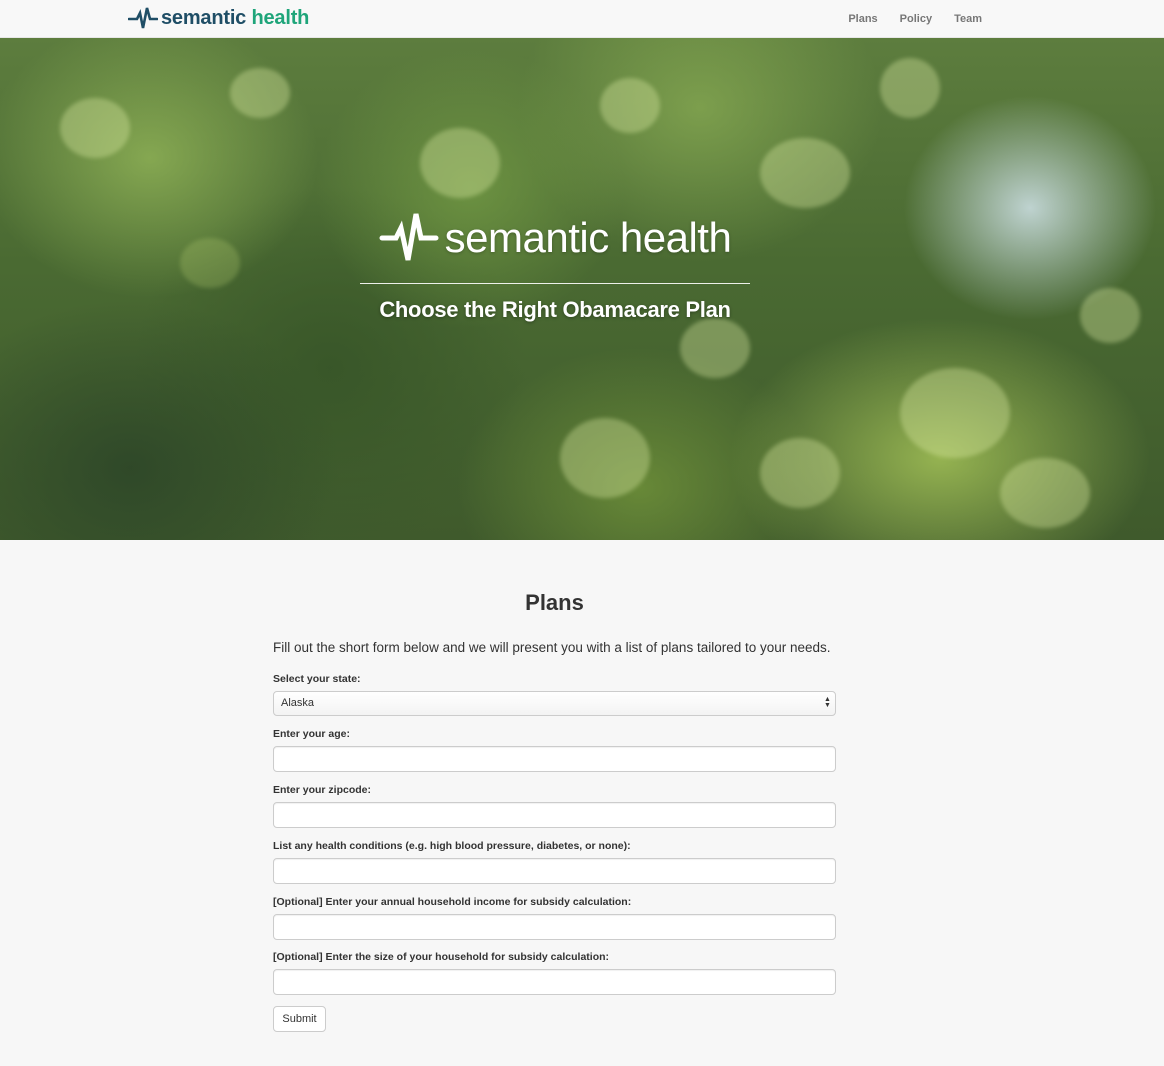 Image resolution: width=1164 pixels, height=1066 pixels. I want to click on hero-logo: semantic health, so click(555, 238).